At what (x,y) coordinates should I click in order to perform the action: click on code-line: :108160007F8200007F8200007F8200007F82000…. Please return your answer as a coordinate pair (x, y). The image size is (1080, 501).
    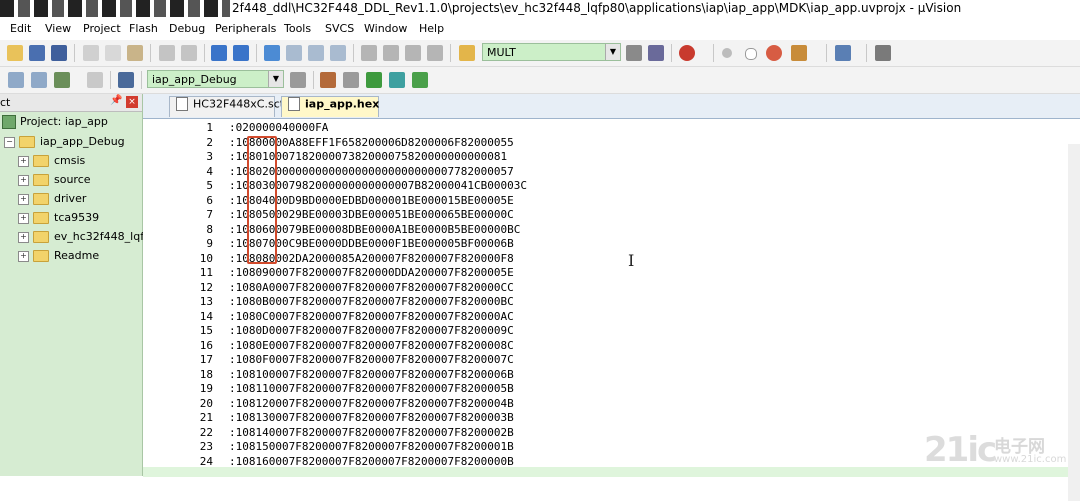
    Looking at the image, I should click on (371, 461).